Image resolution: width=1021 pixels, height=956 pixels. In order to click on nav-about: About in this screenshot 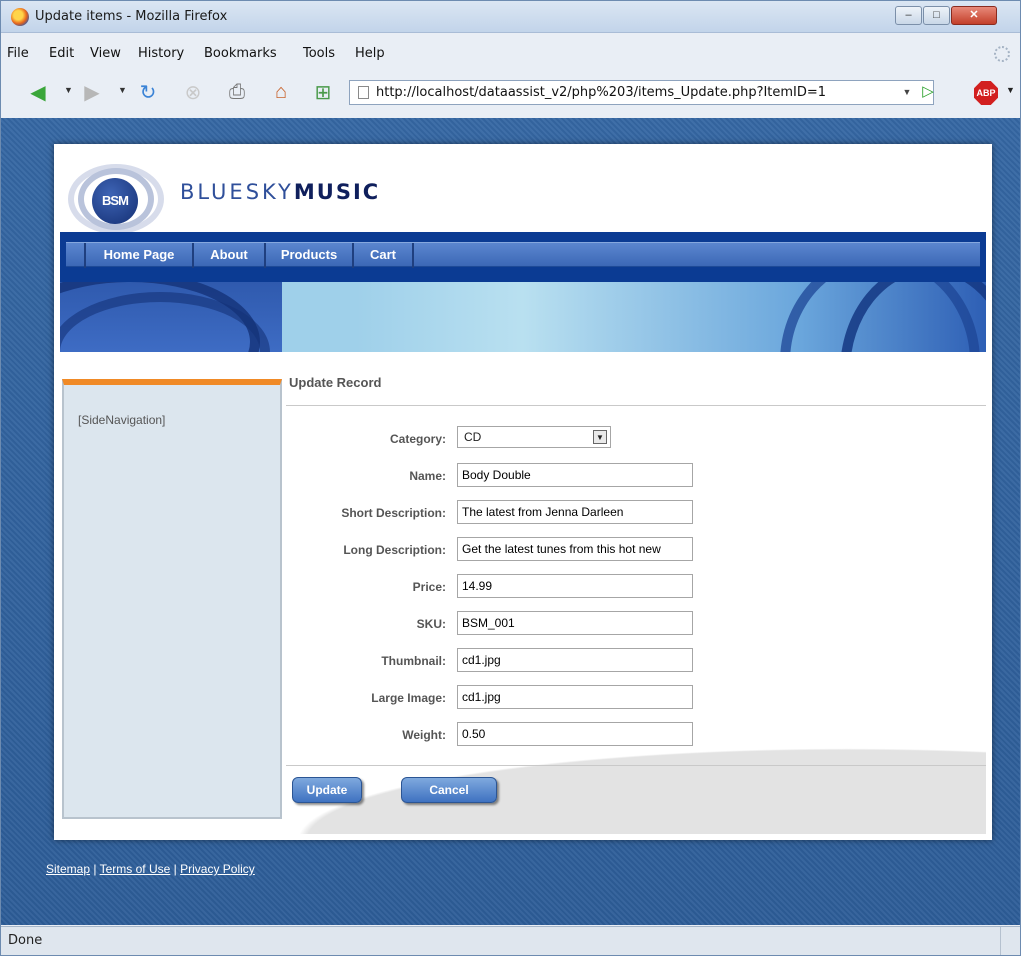, I will do `click(230, 255)`.